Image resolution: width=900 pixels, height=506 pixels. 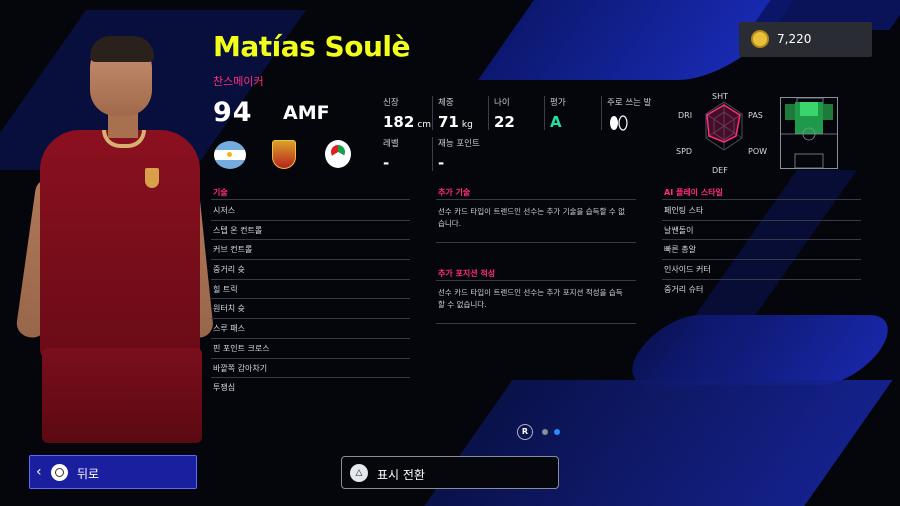 I want to click on stat-label: 나이, so click(x=502, y=103).